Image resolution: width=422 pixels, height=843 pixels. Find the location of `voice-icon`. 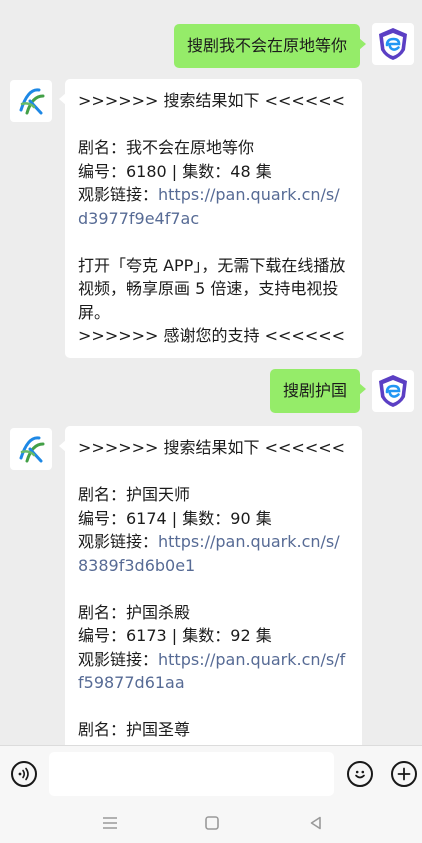

voice-icon is located at coordinates (23, 774).